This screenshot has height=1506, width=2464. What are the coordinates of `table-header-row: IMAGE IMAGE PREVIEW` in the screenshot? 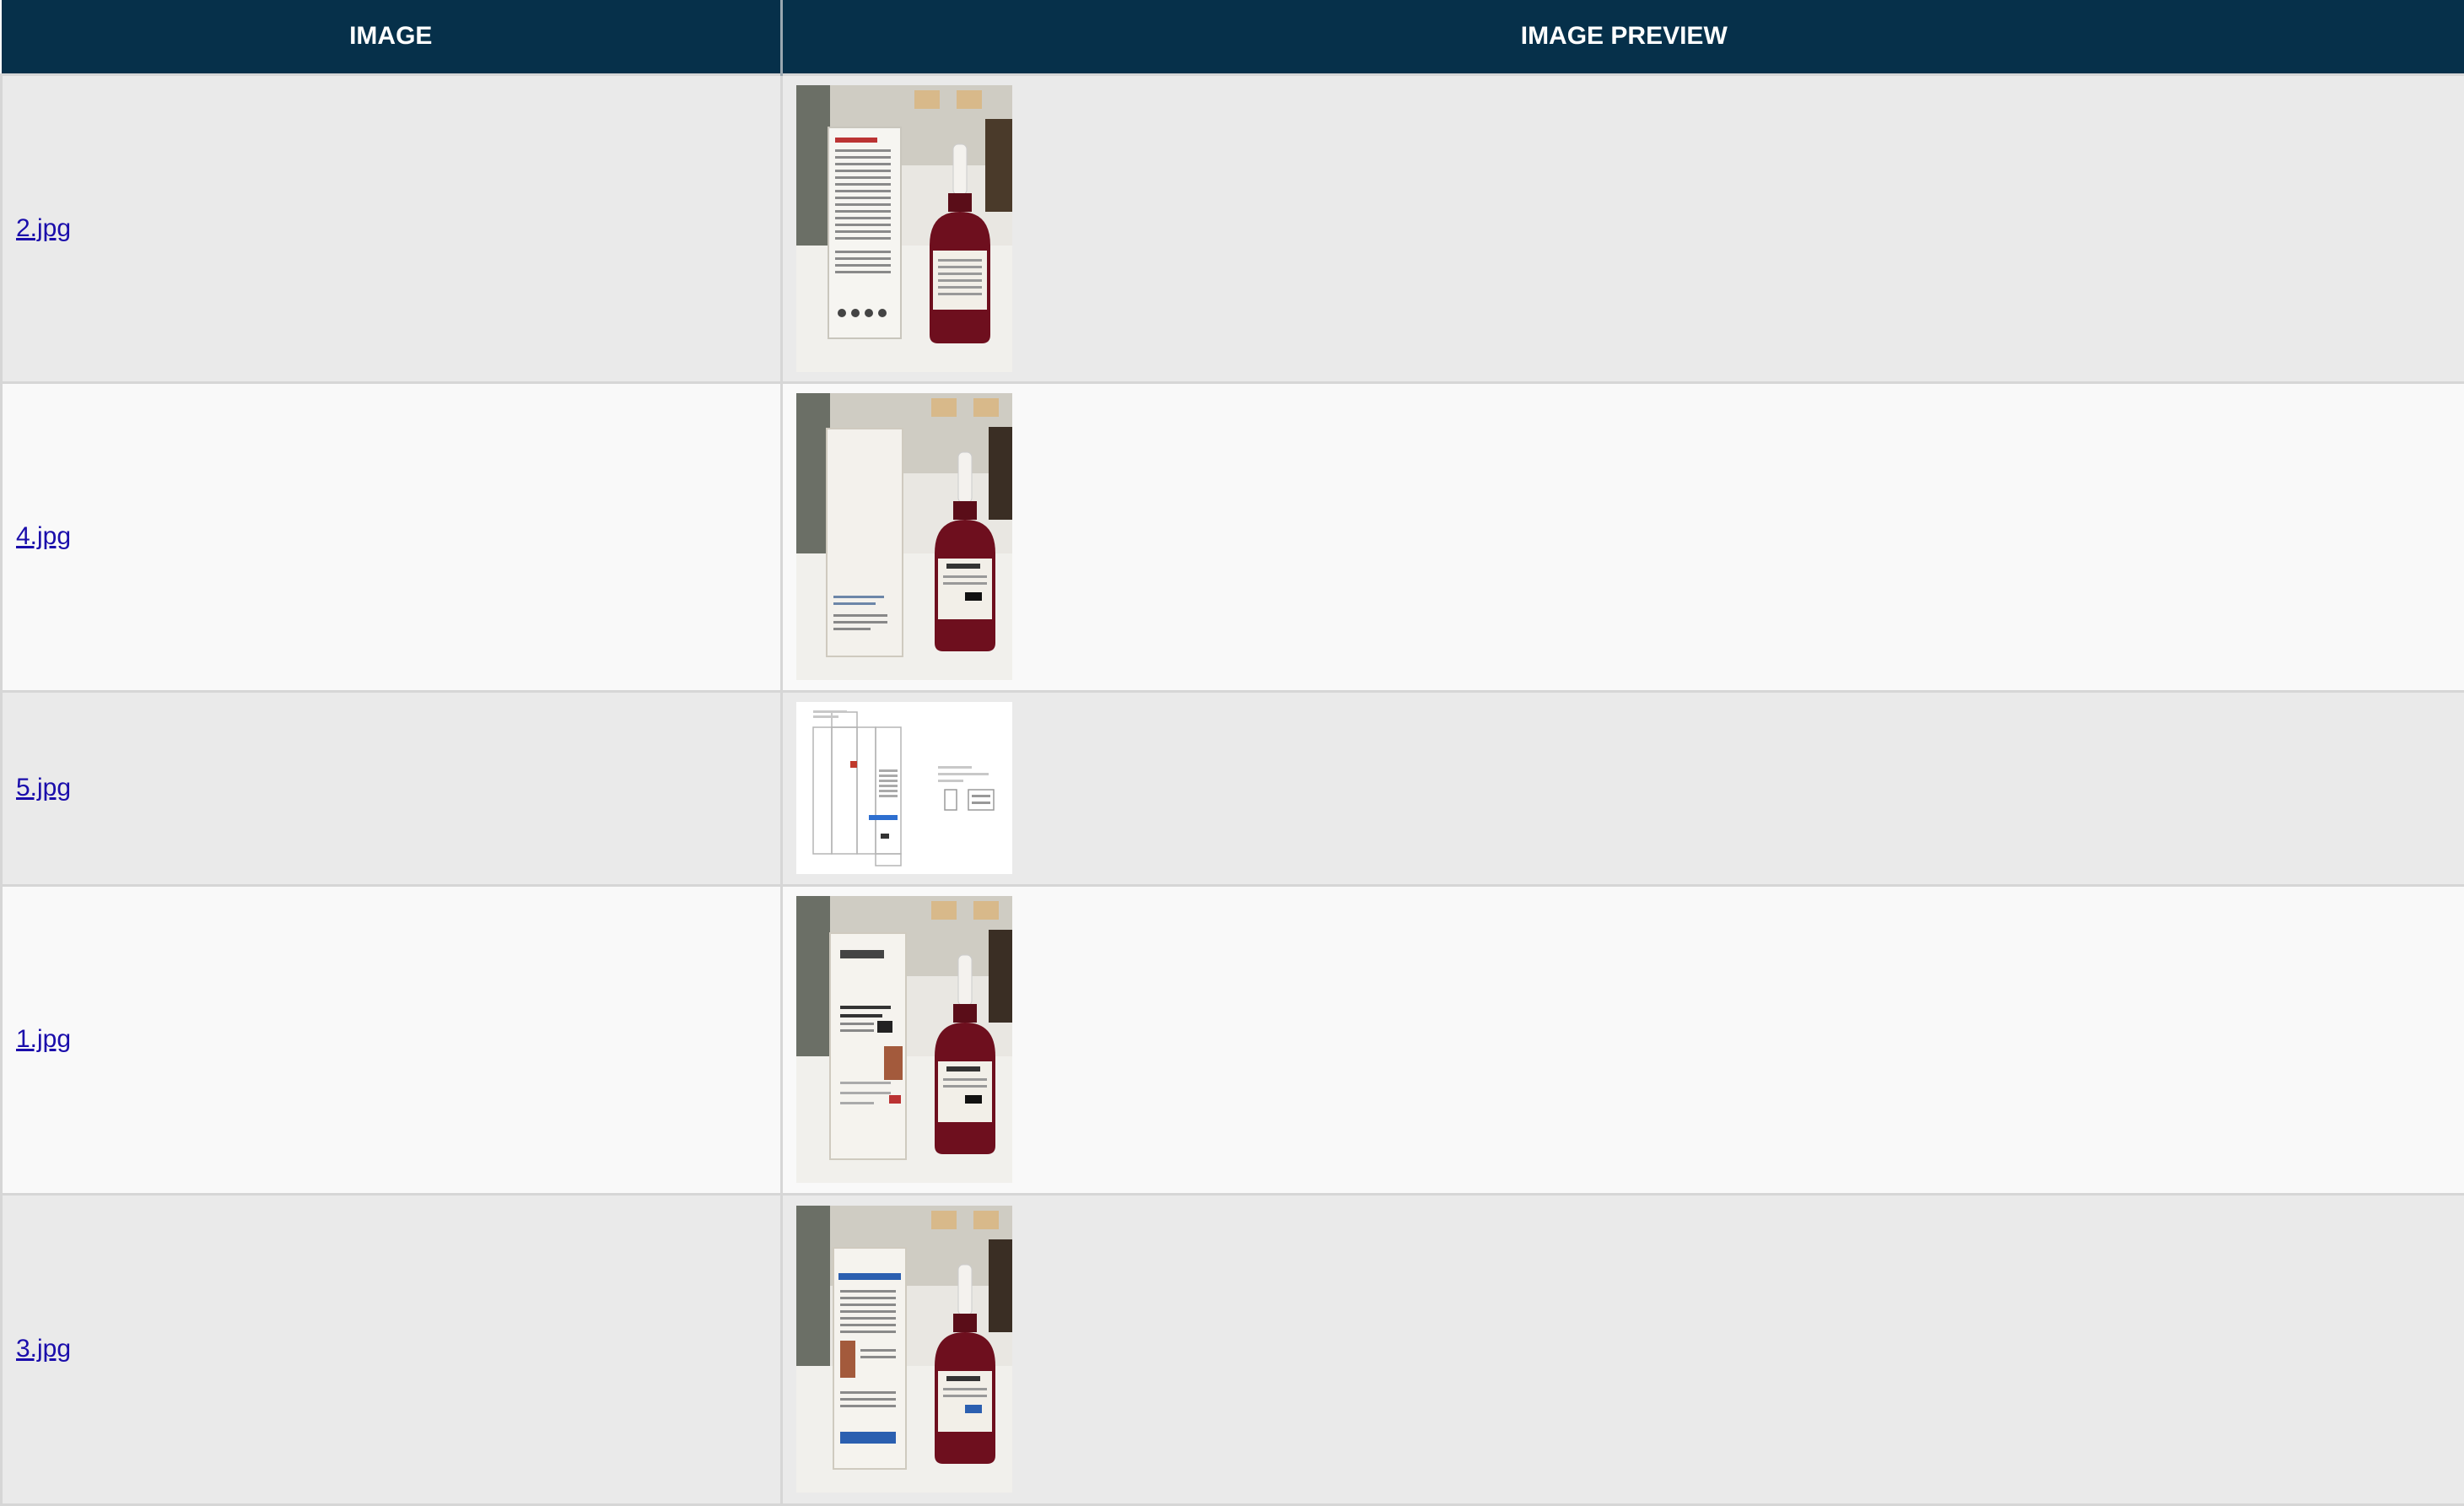 It's located at (1232, 37).